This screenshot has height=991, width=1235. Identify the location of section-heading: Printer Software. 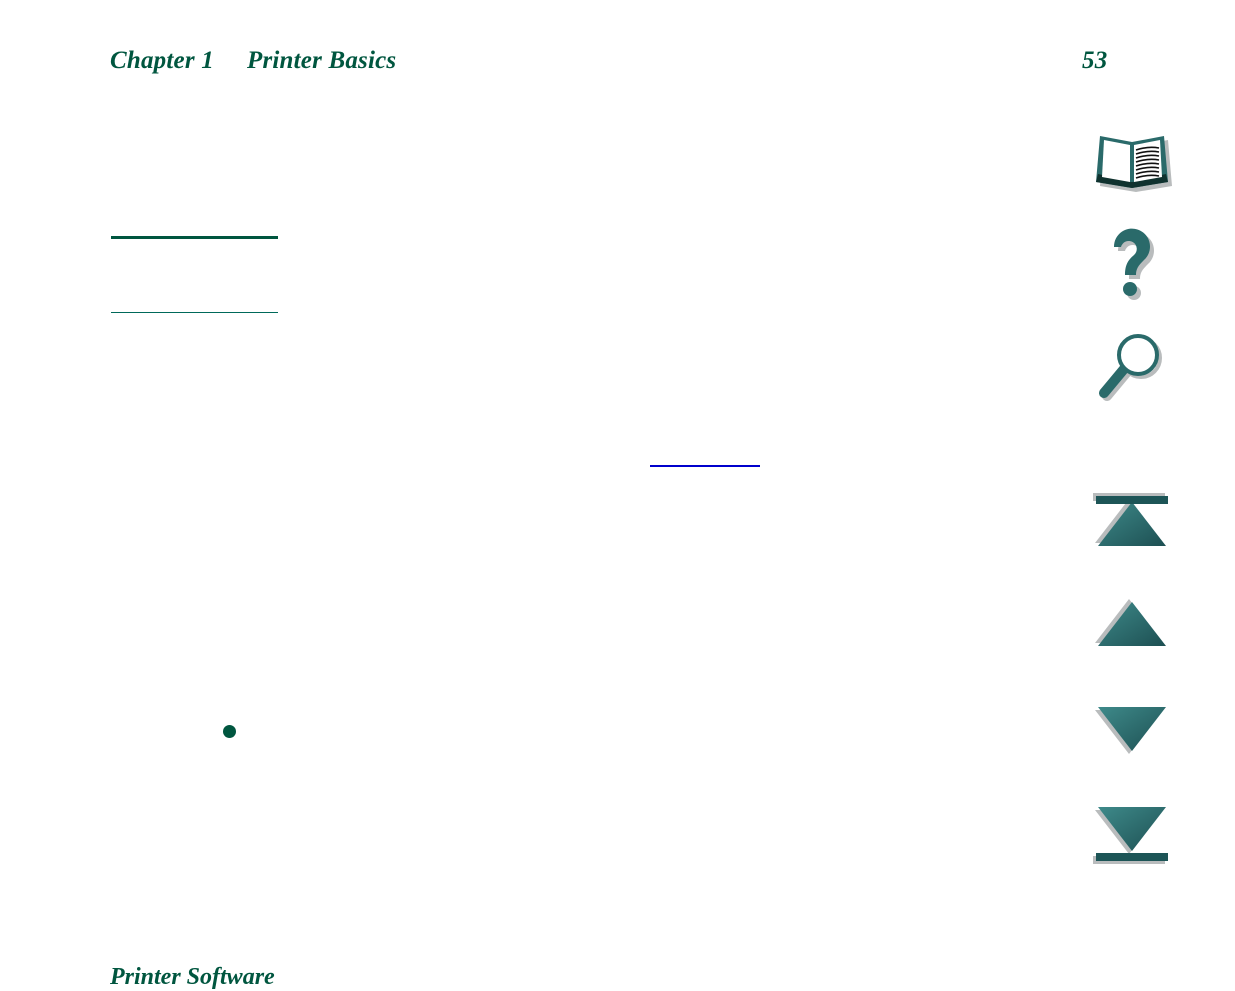
(192, 977).